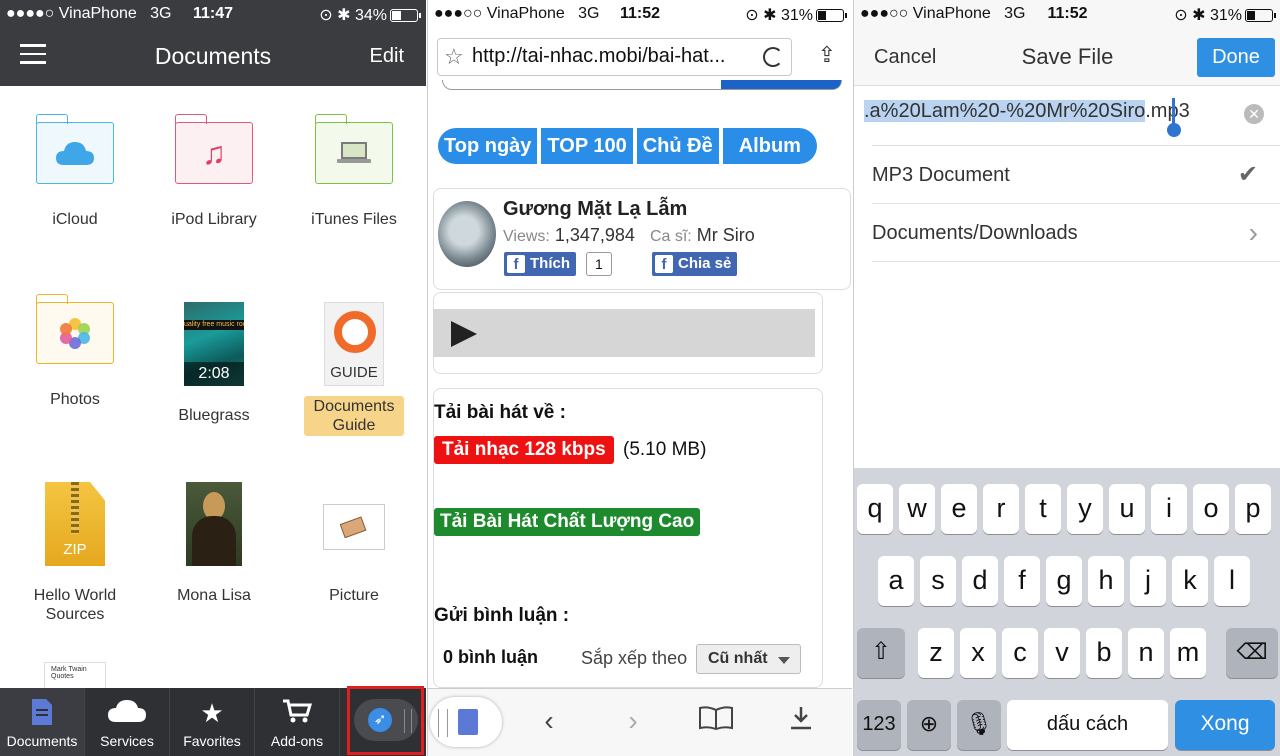 The width and height of the screenshot is (1280, 756). What do you see at coordinates (466, 722) in the screenshot?
I see `documents-toggle-button` at bounding box center [466, 722].